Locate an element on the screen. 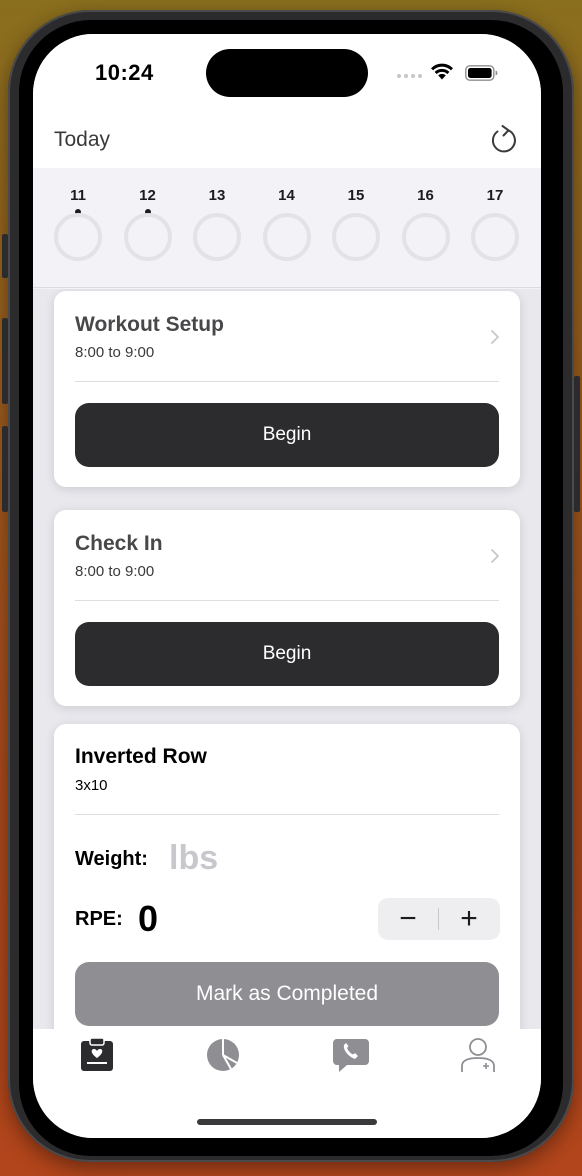 The height and width of the screenshot is (1176, 582). day-number: 17 is located at coordinates (495, 195).